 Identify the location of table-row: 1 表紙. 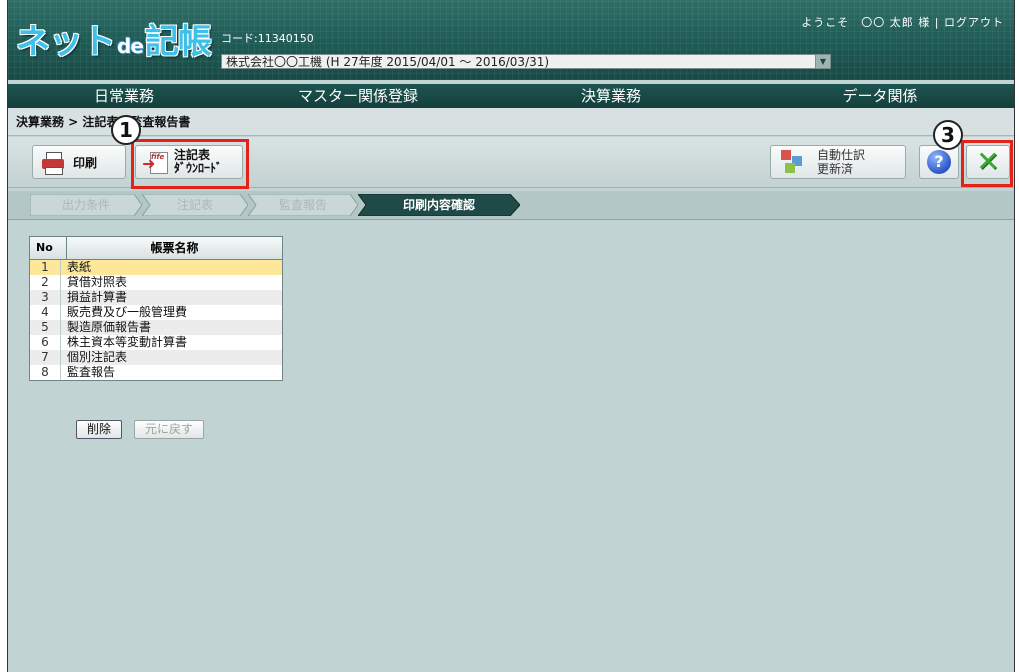
(156, 267).